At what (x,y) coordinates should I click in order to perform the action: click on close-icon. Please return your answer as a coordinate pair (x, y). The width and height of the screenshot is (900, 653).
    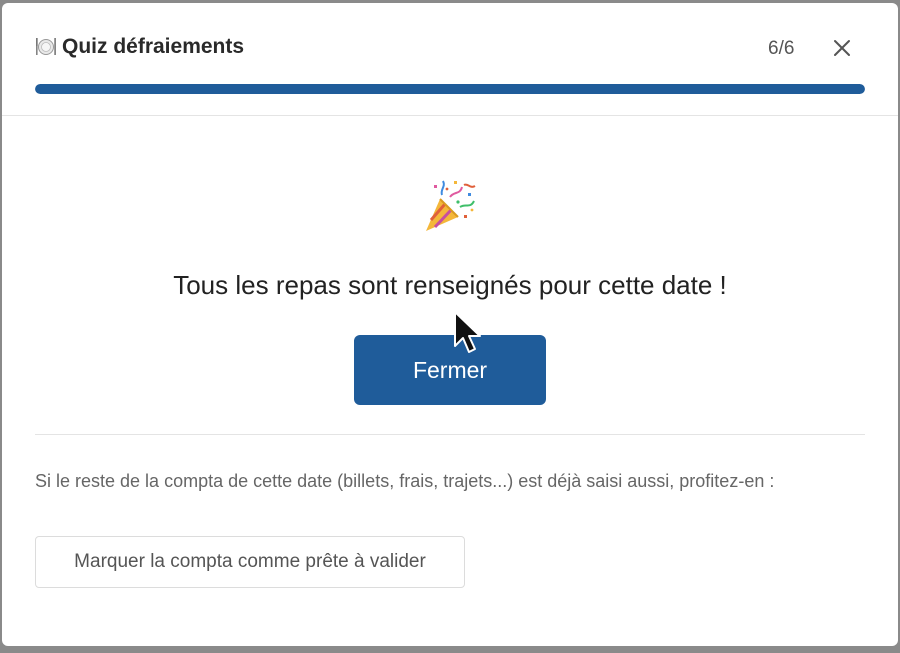
    Looking at the image, I should click on (842, 48).